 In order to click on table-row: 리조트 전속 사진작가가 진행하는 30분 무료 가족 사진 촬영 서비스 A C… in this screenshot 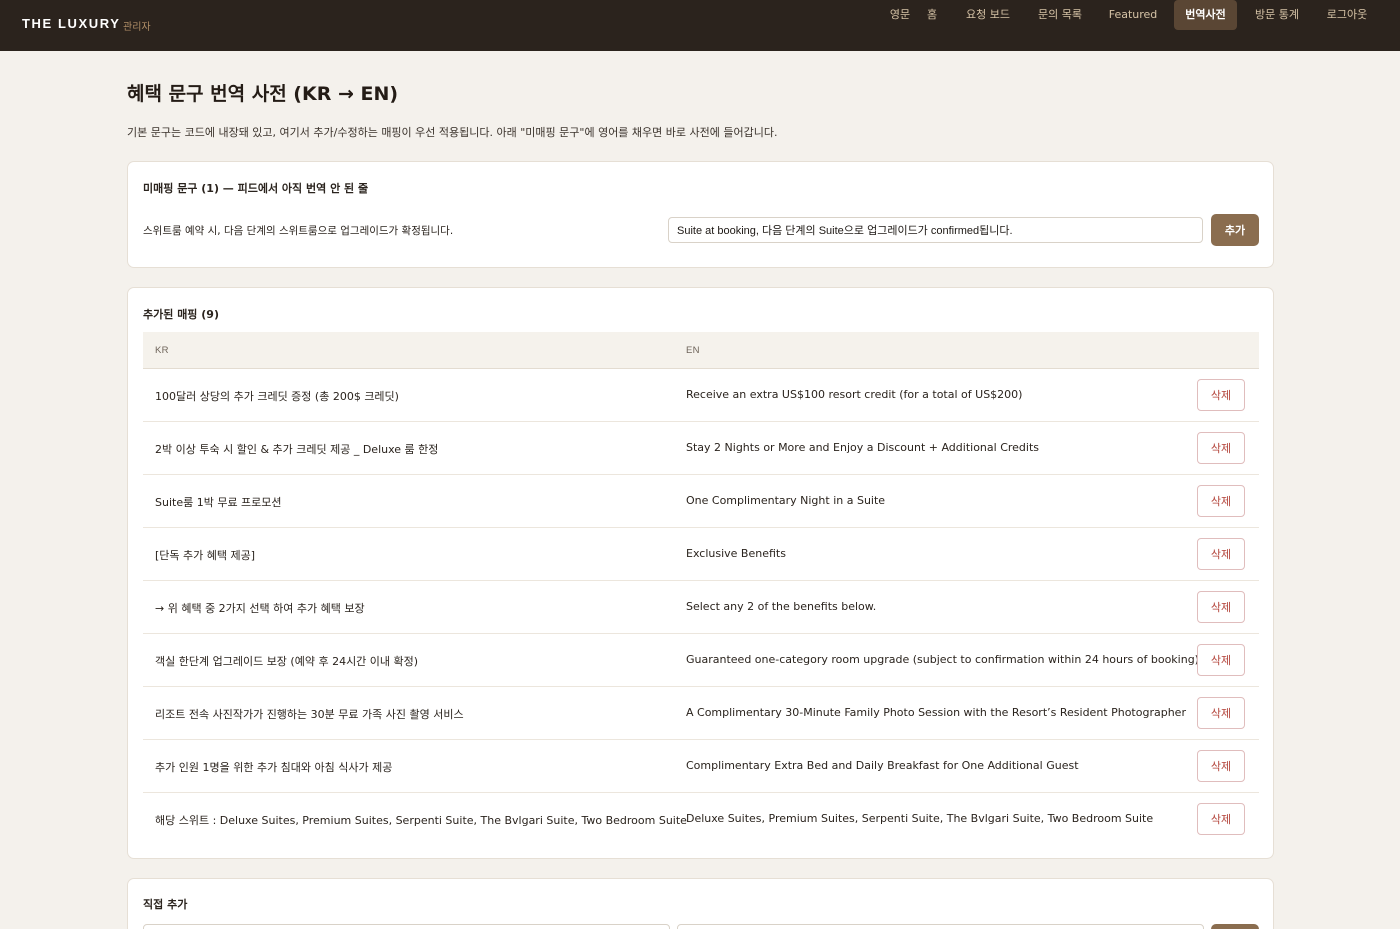, I will do `click(701, 713)`.